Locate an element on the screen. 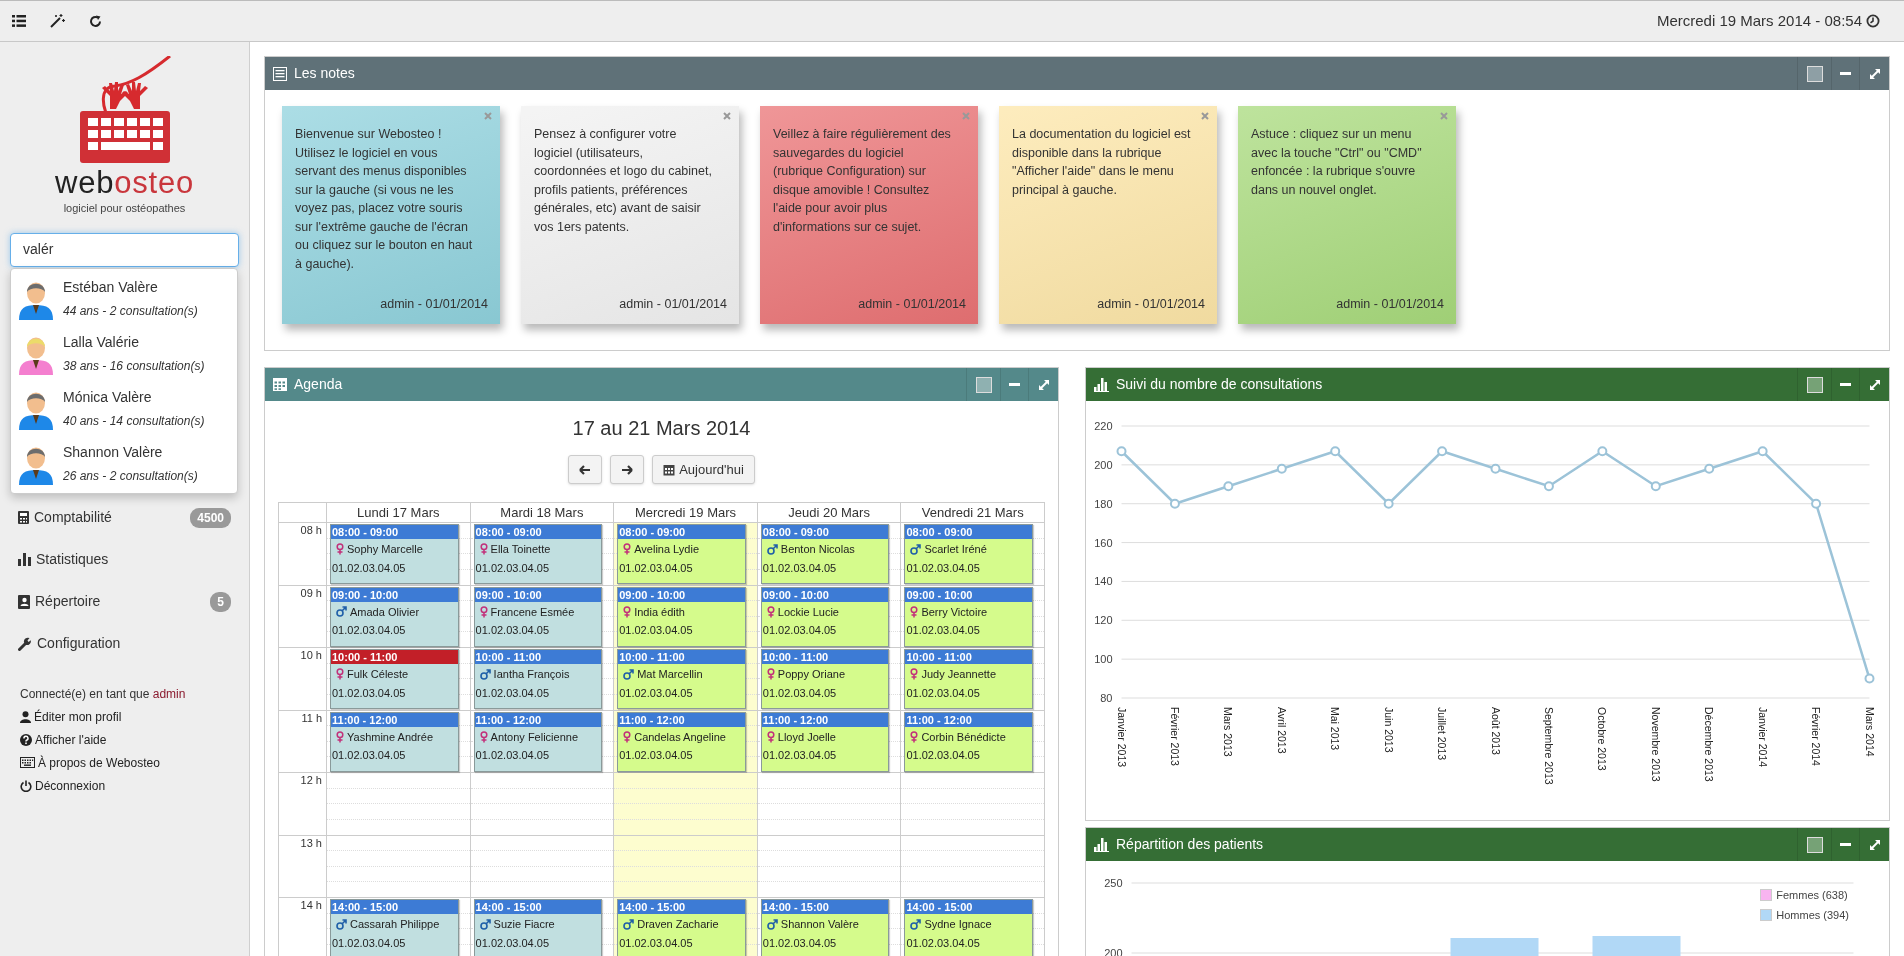 Image resolution: width=1904 pixels, height=956 pixels. axis-label: Septembre 2013 is located at coordinates (1548, 746).